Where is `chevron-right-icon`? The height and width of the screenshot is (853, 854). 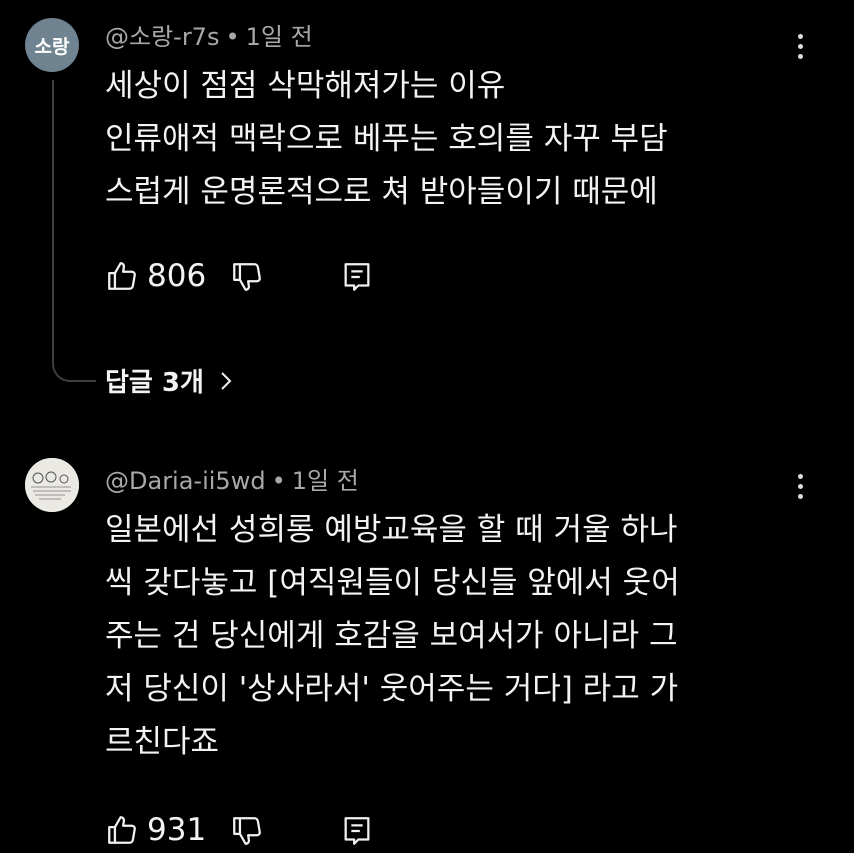
chevron-right-icon is located at coordinates (226, 380).